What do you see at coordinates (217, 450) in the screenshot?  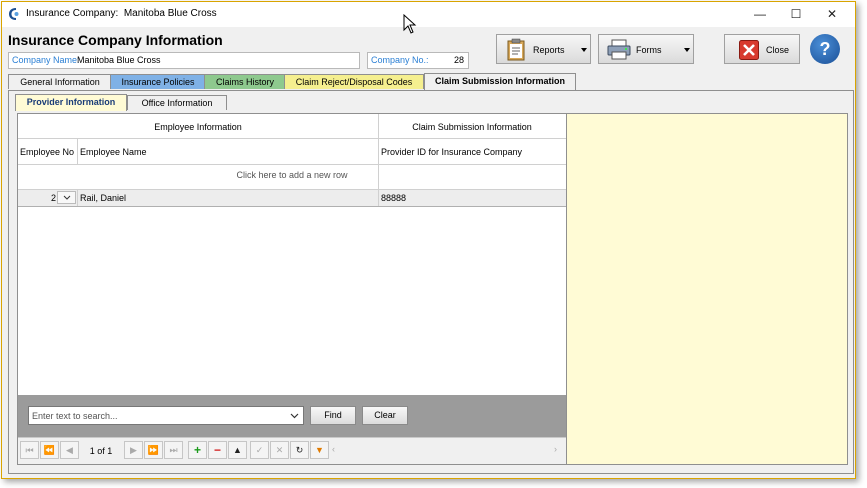 I see `delete-record-icon: −` at bounding box center [217, 450].